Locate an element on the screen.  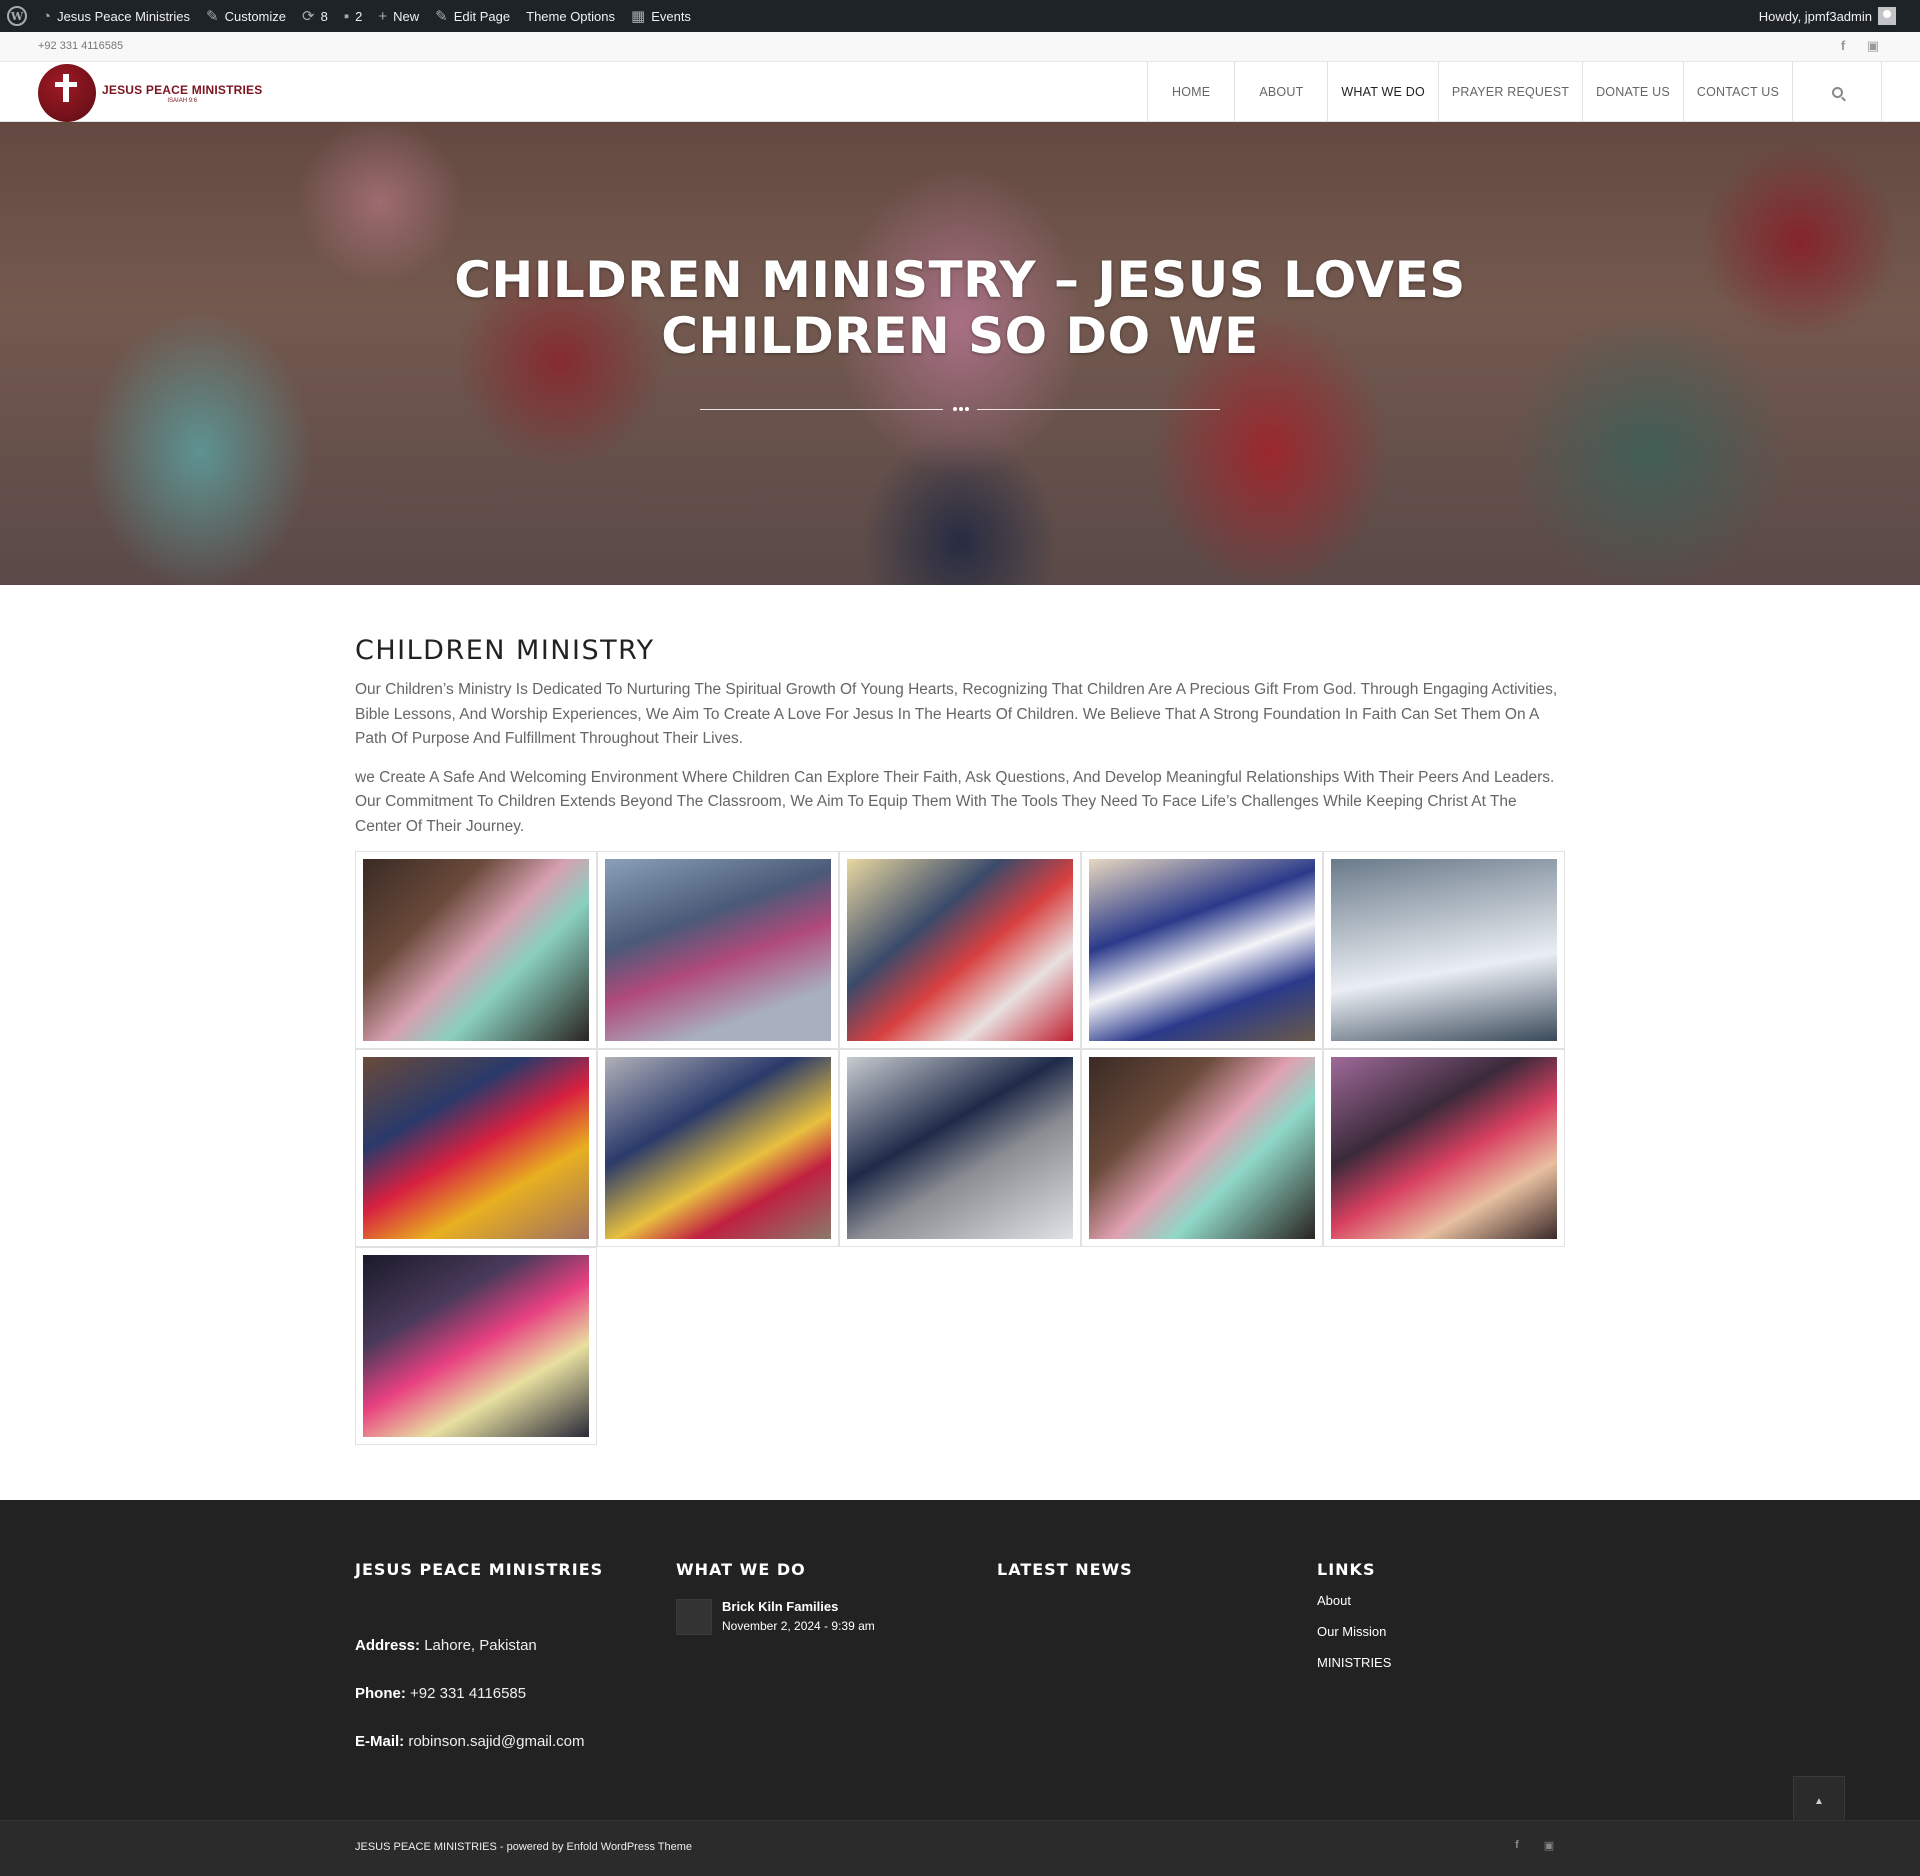
events-label: Events is located at coordinates (671, 16).